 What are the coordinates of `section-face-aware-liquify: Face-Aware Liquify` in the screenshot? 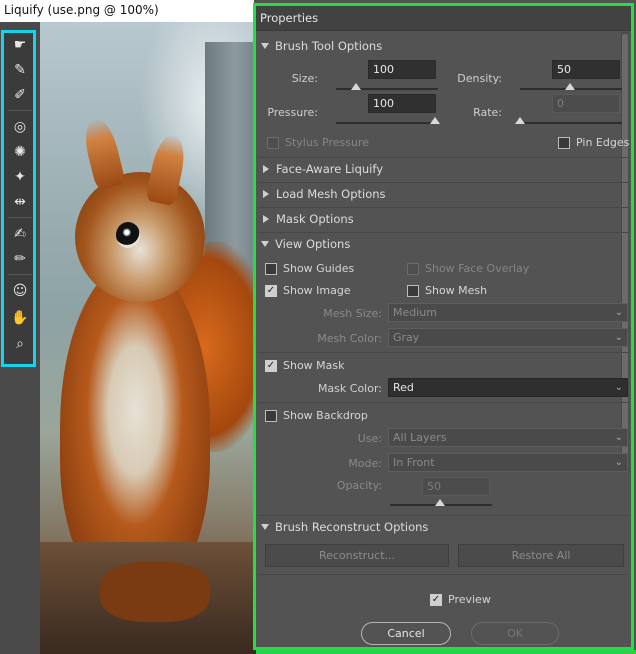 It's located at (322, 169).